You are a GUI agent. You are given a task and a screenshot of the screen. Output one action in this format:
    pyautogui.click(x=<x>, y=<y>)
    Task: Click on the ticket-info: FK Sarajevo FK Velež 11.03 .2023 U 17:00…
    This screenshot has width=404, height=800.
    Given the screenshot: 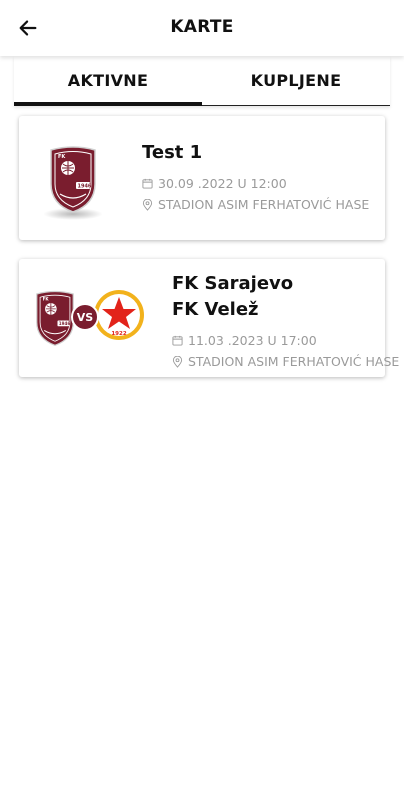 What is the action you would take?
    pyautogui.click(x=285, y=320)
    